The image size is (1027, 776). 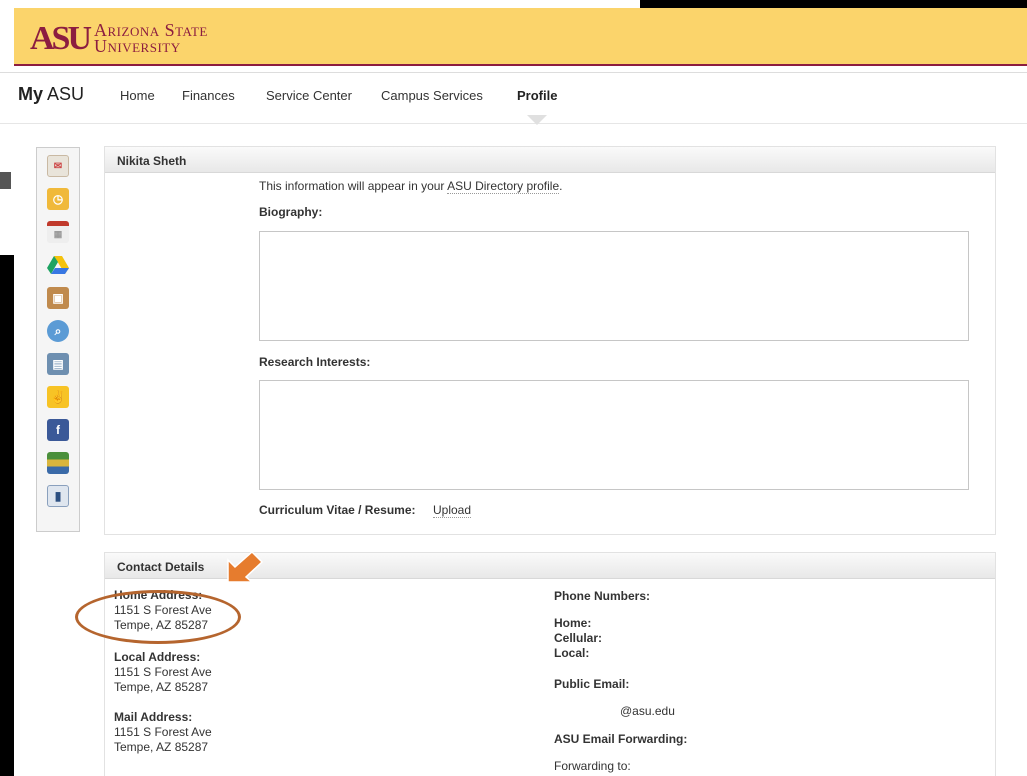 What do you see at coordinates (578, 638) in the screenshot?
I see `phone-cellular-label: Cellular:` at bounding box center [578, 638].